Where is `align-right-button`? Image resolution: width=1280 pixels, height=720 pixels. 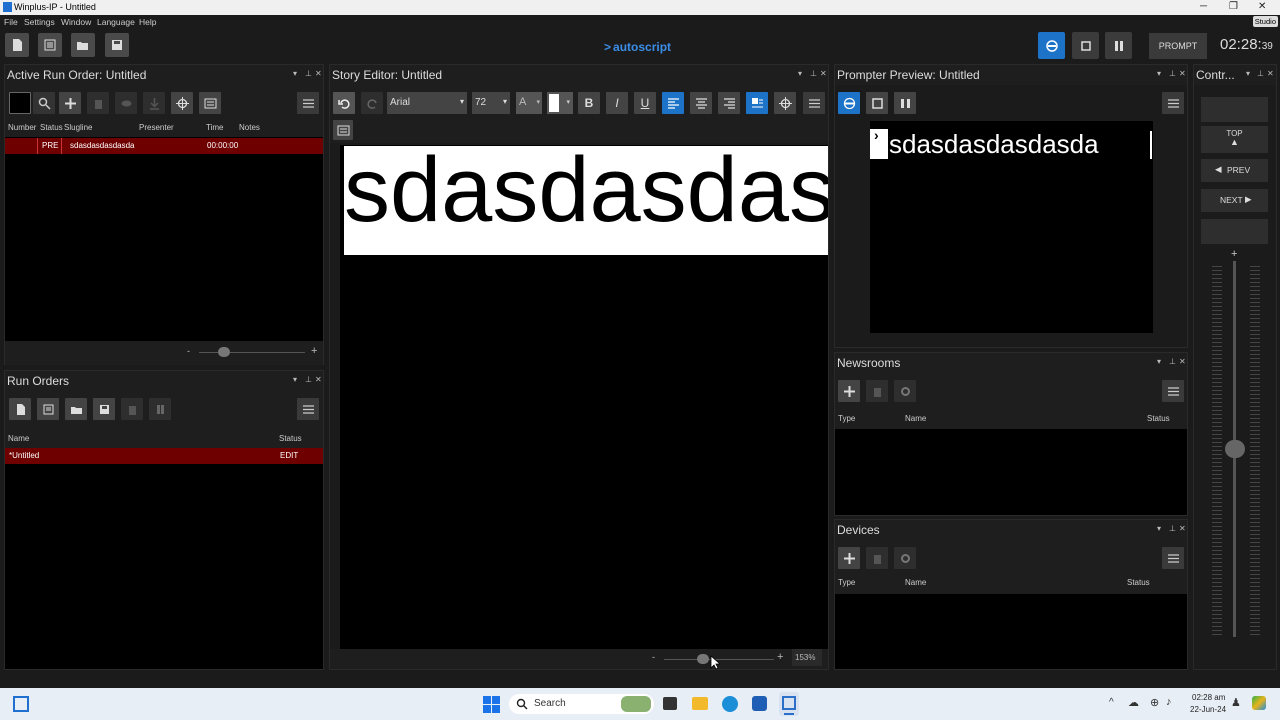 align-right-button is located at coordinates (729, 103).